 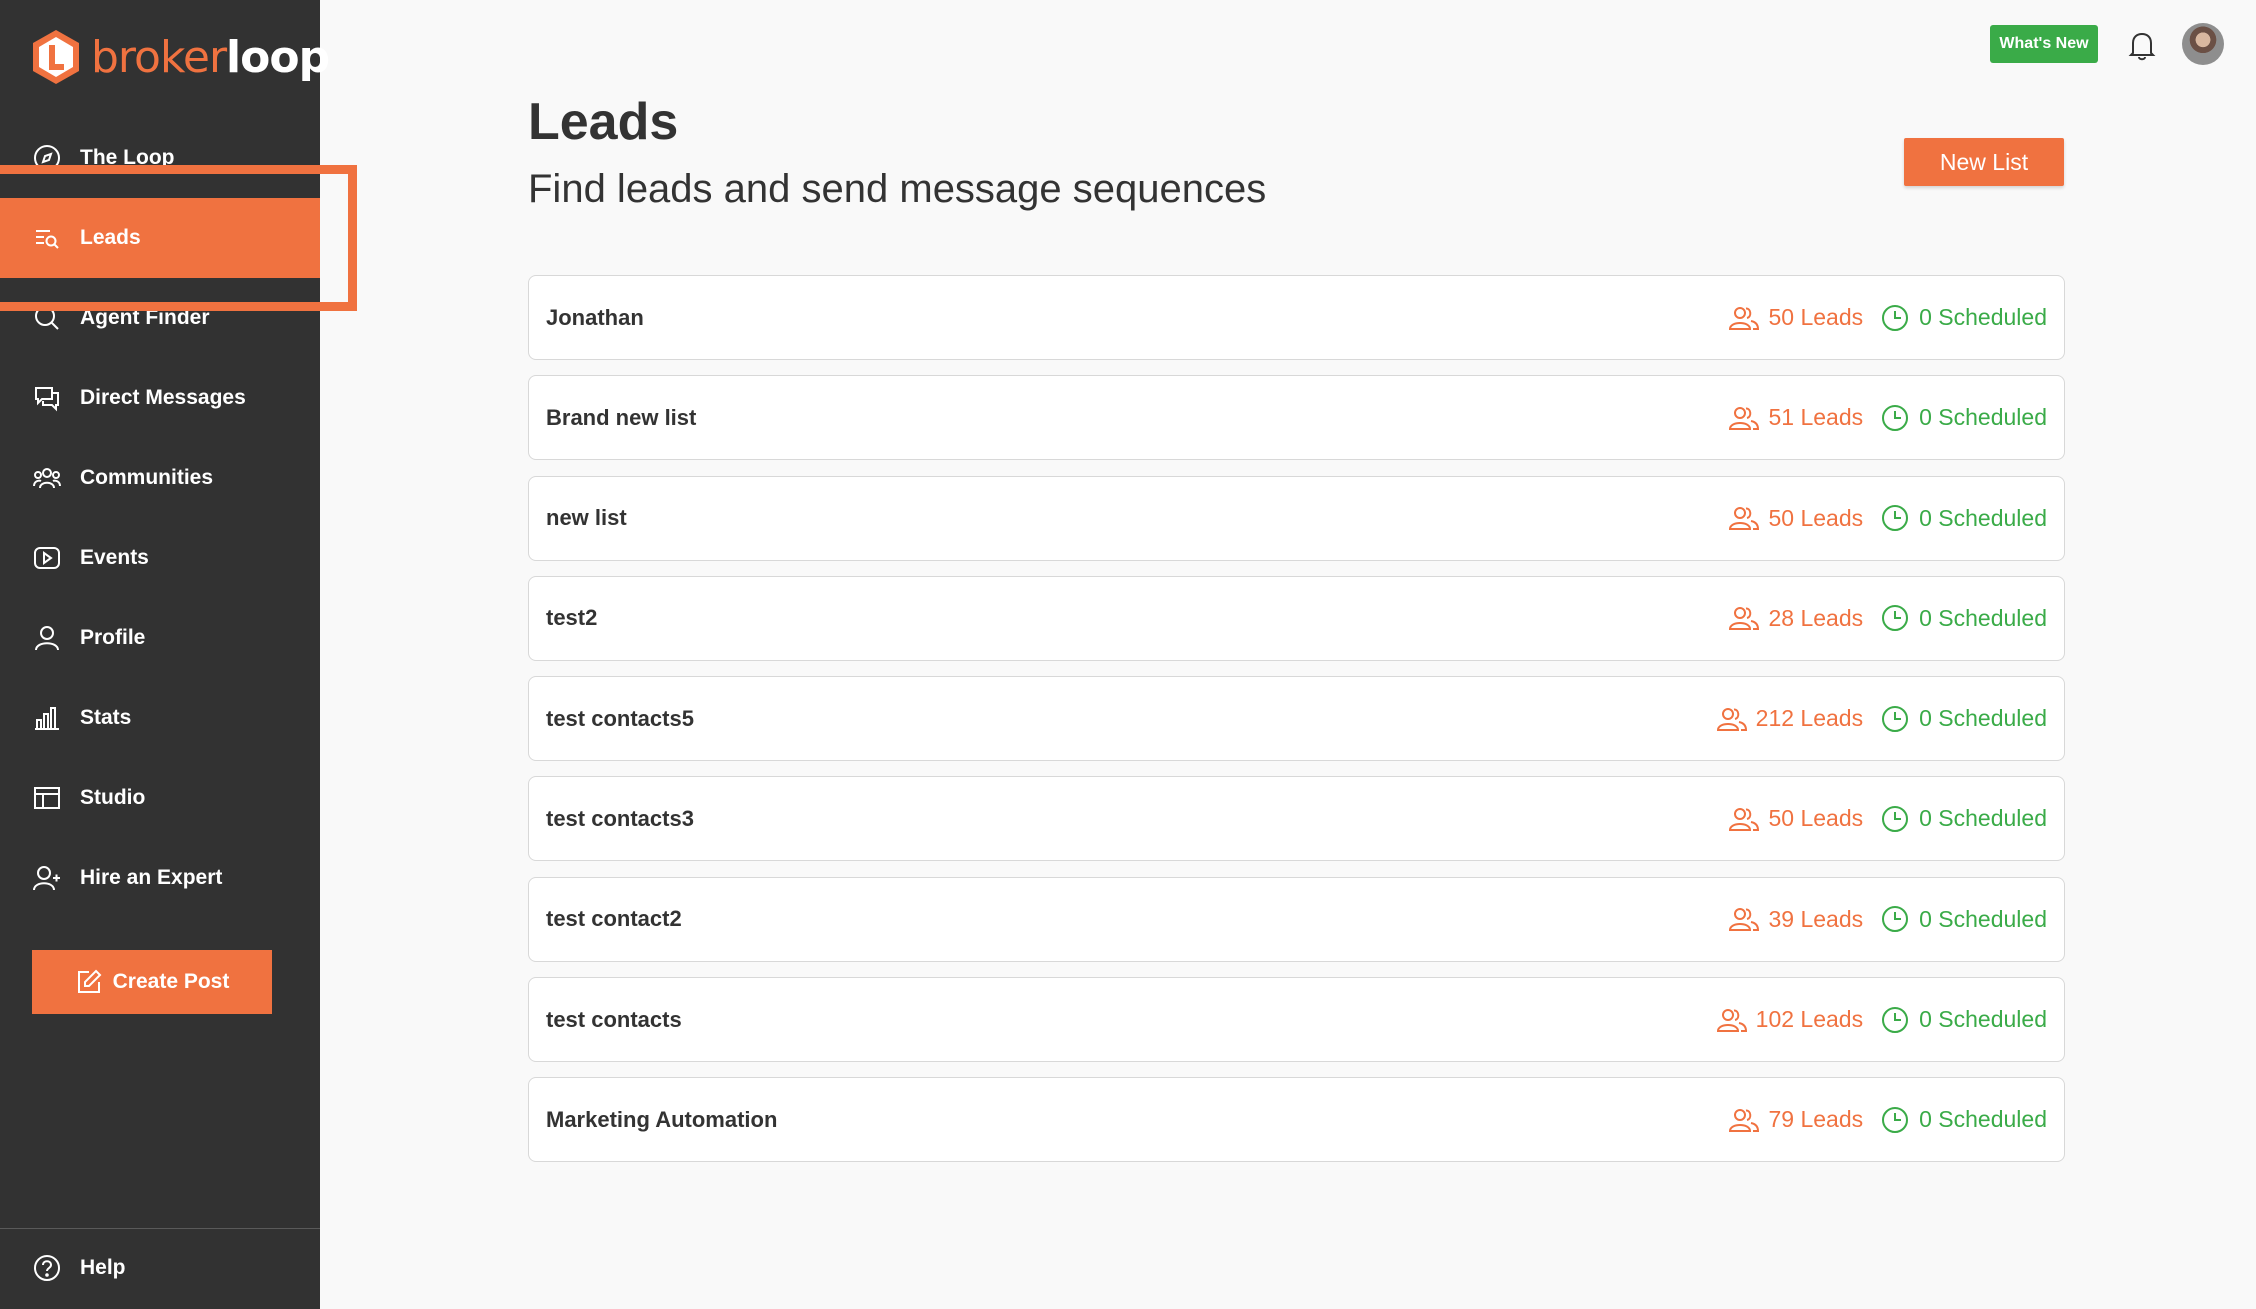 I want to click on search-icon, so click(x=47, y=318).